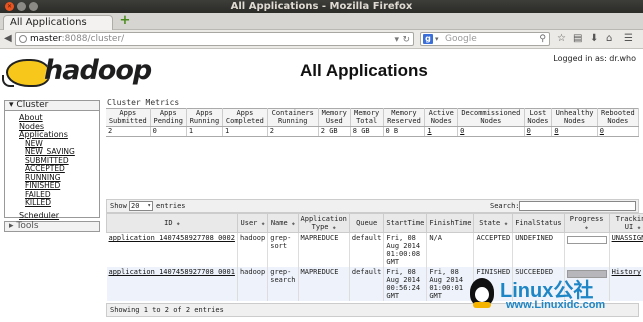 The width and height of the screenshot is (643, 322). What do you see at coordinates (574, 118) in the screenshot?
I see `metrics-header-cell: Unhealthy Nodes` at bounding box center [574, 118].